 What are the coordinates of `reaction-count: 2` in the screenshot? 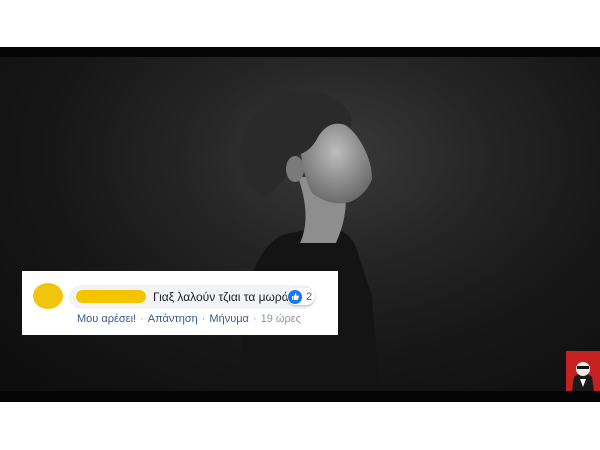 It's located at (309, 296).